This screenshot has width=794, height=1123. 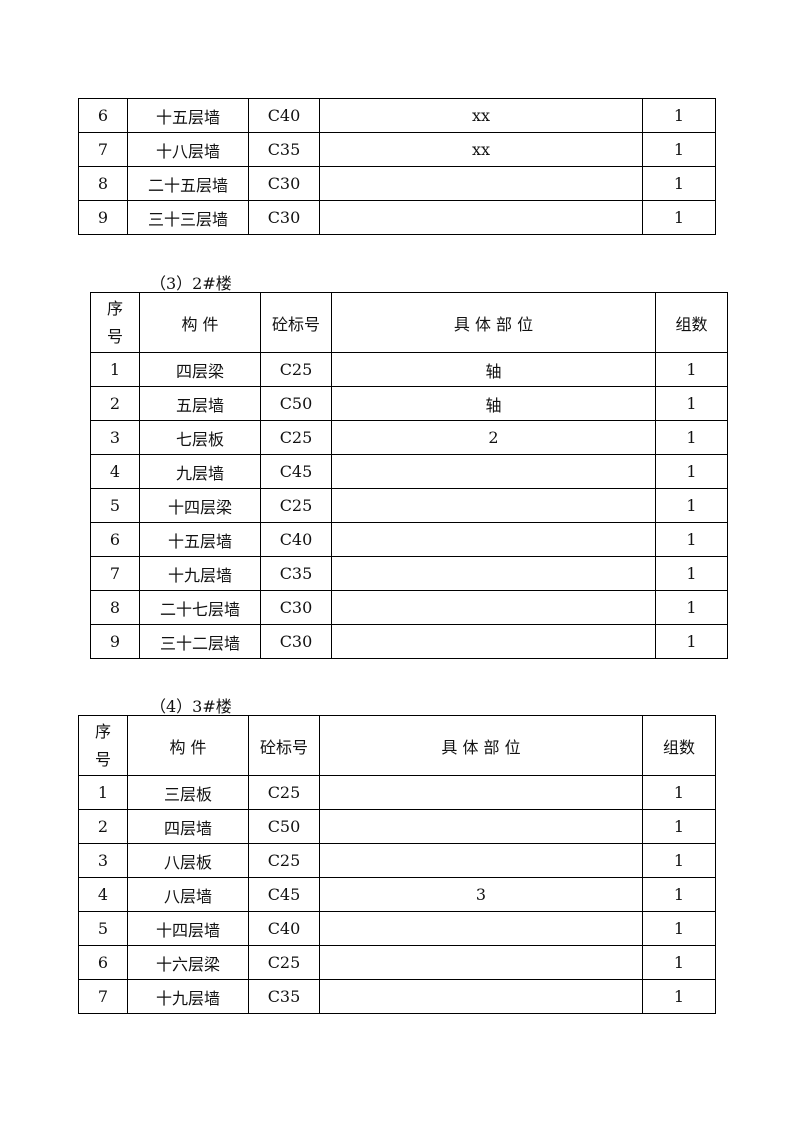 I want to click on cell-component: 十八层墙, so click(x=188, y=149).